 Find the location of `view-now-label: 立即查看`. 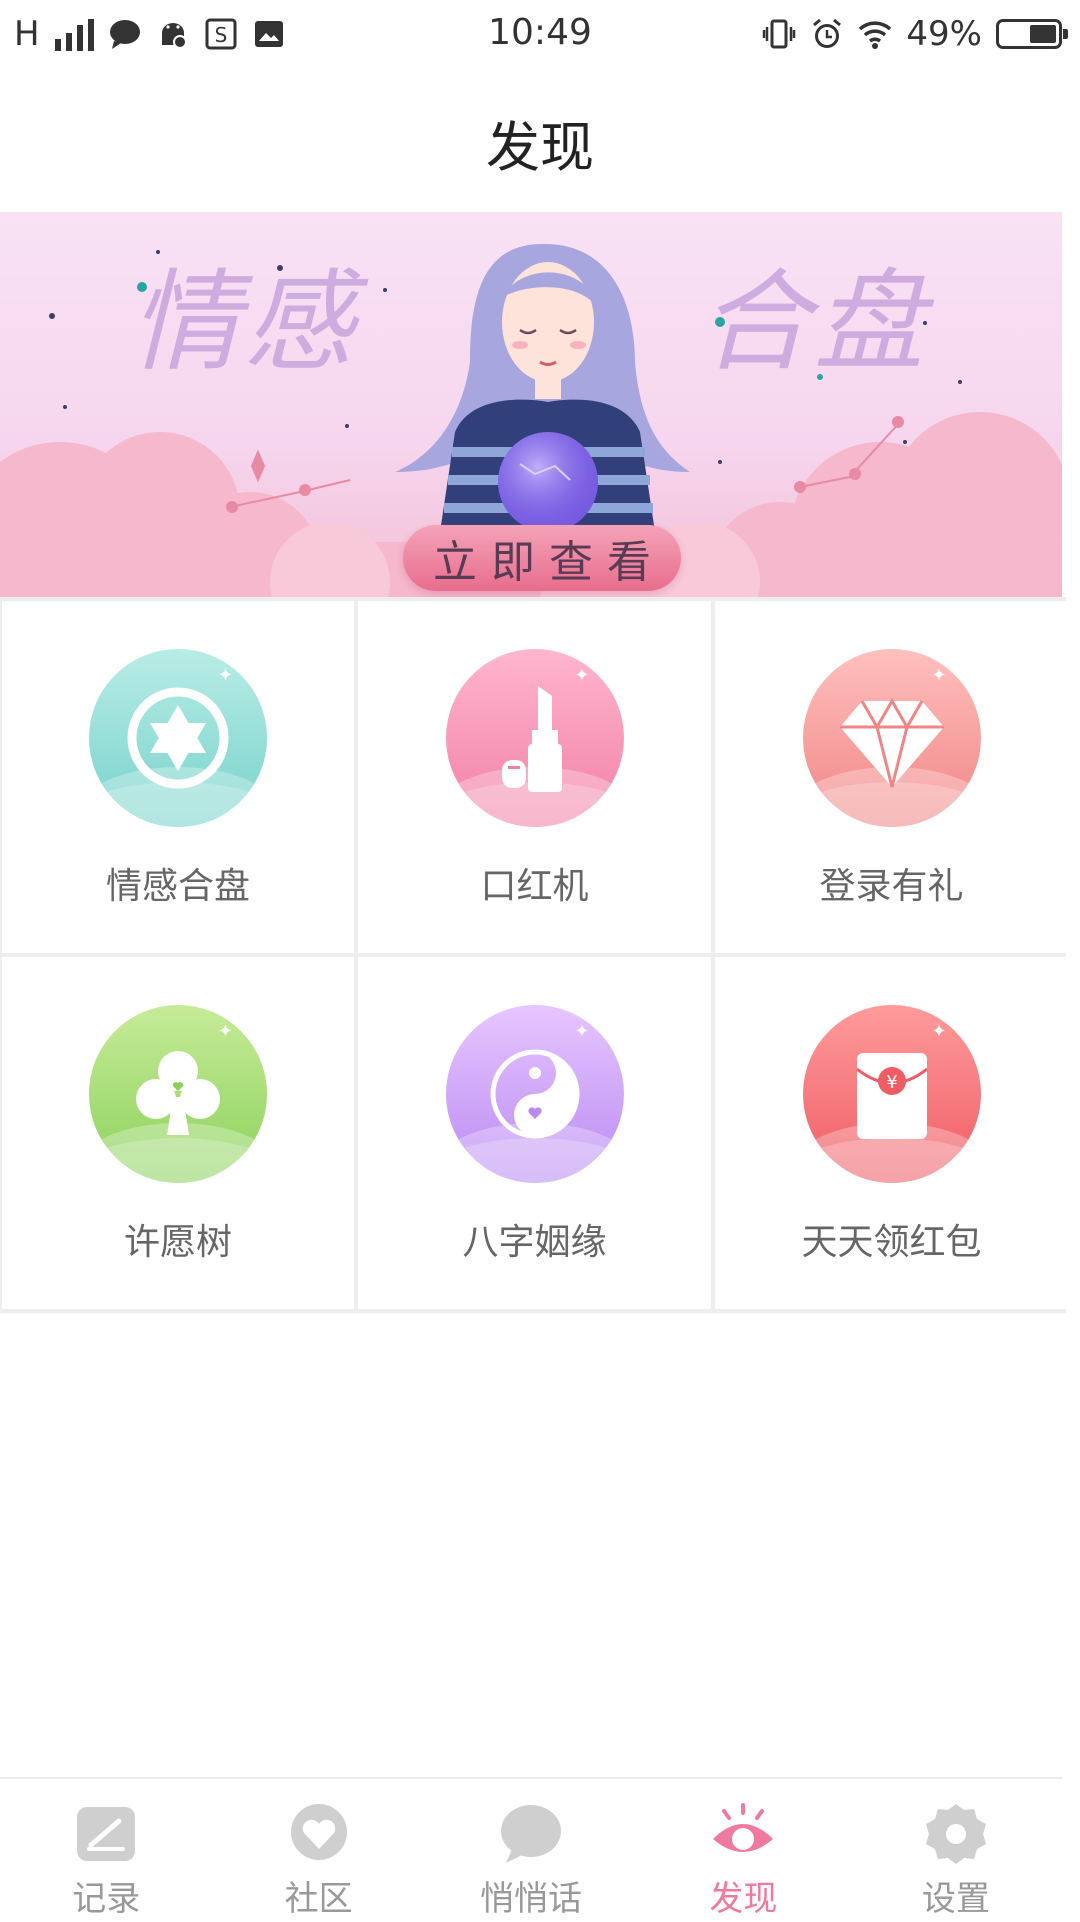

view-now-label: 立即查看 is located at coordinates (549, 562).